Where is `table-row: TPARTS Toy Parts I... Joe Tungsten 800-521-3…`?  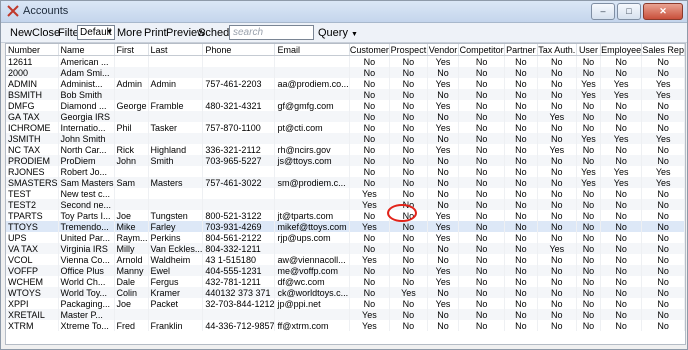 table-row: TPARTS Toy Parts I... Joe Tungsten 800-521-3… is located at coordinates (345, 215).